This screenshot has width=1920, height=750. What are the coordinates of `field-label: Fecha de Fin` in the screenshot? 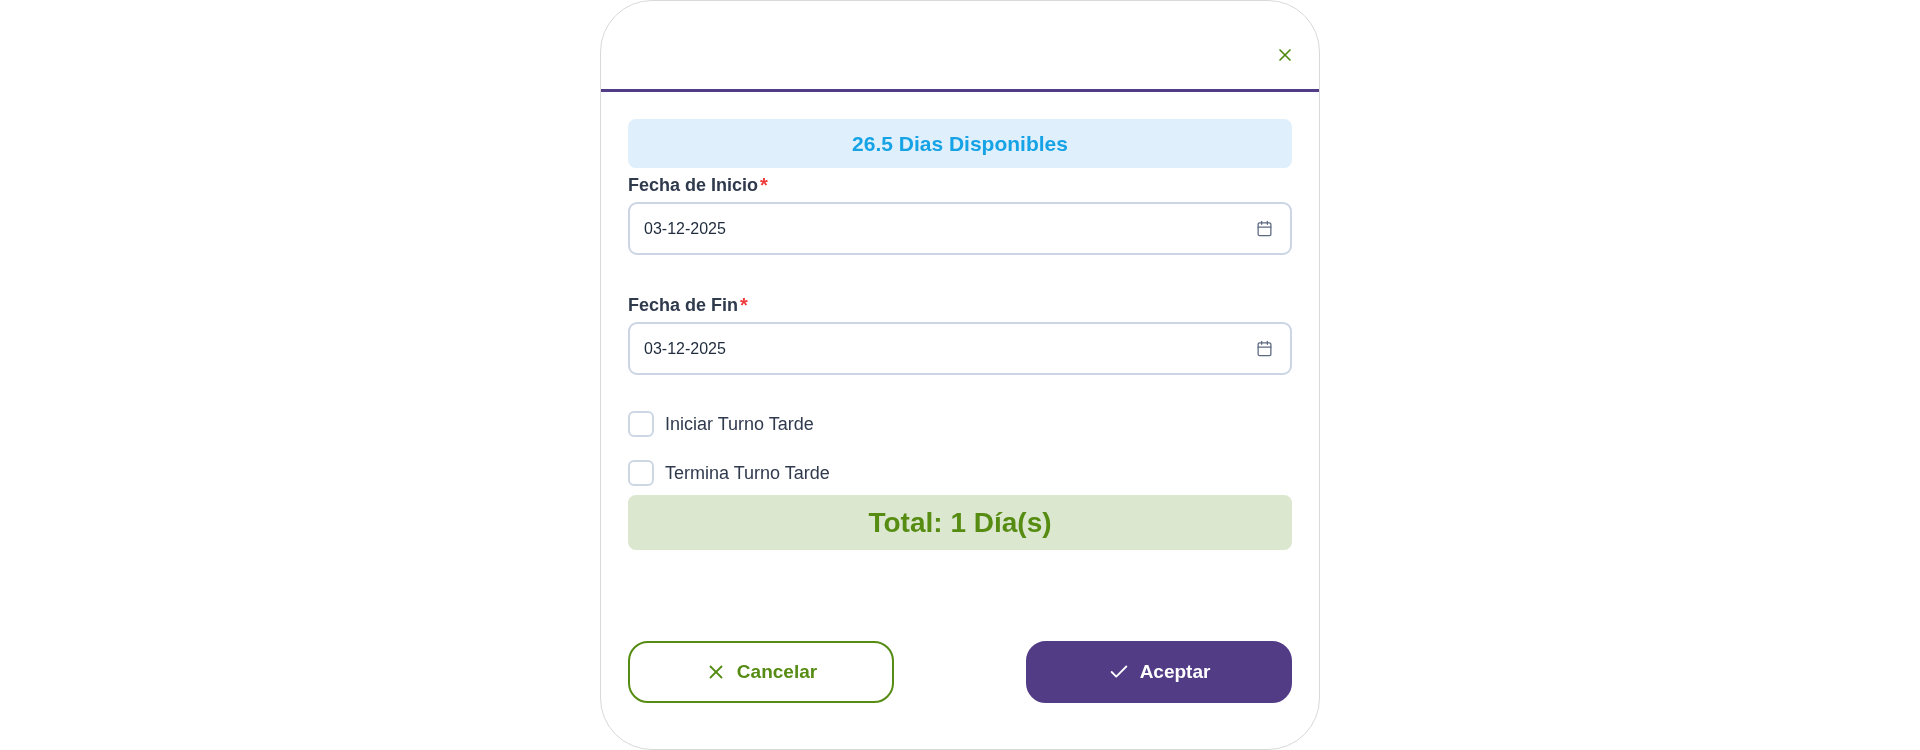 It's located at (683, 305).